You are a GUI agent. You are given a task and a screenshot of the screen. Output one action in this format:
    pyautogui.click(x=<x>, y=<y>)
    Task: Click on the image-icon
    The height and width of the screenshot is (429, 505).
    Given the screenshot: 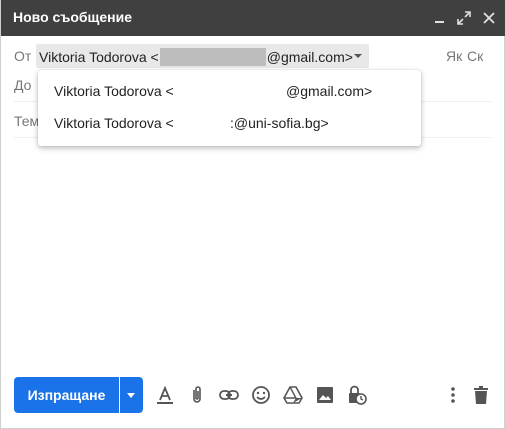 What is the action you would take?
    pyautogui.click(x=325, y=395)
    